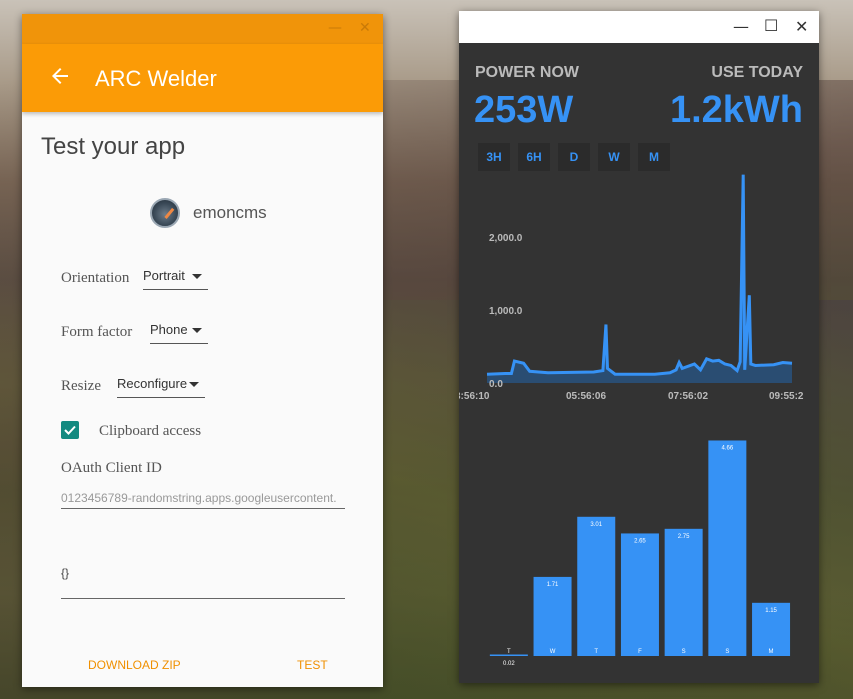  What do you see at coordinates (771, 611) in the screenshot?
I see `bar-data-label: 1.15` at bounding box center [771, 611].